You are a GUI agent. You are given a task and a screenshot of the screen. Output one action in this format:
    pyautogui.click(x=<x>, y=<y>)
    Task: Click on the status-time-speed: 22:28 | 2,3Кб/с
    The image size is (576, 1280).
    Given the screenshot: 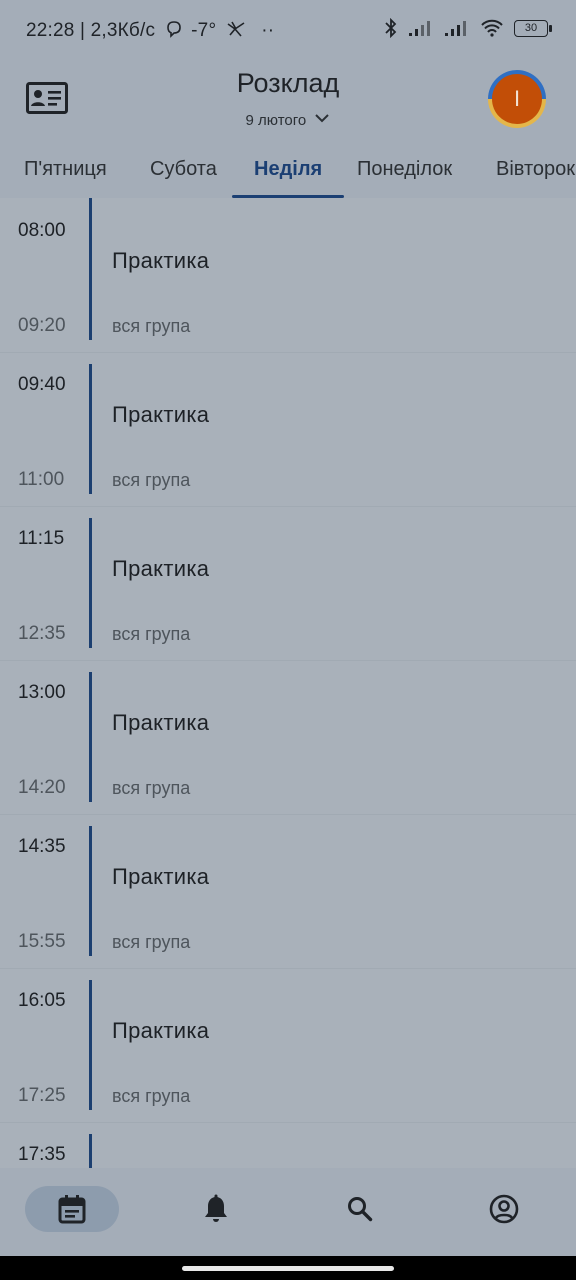 What is the action you would take?
    pyautogui.click(x=91, y=30)
    